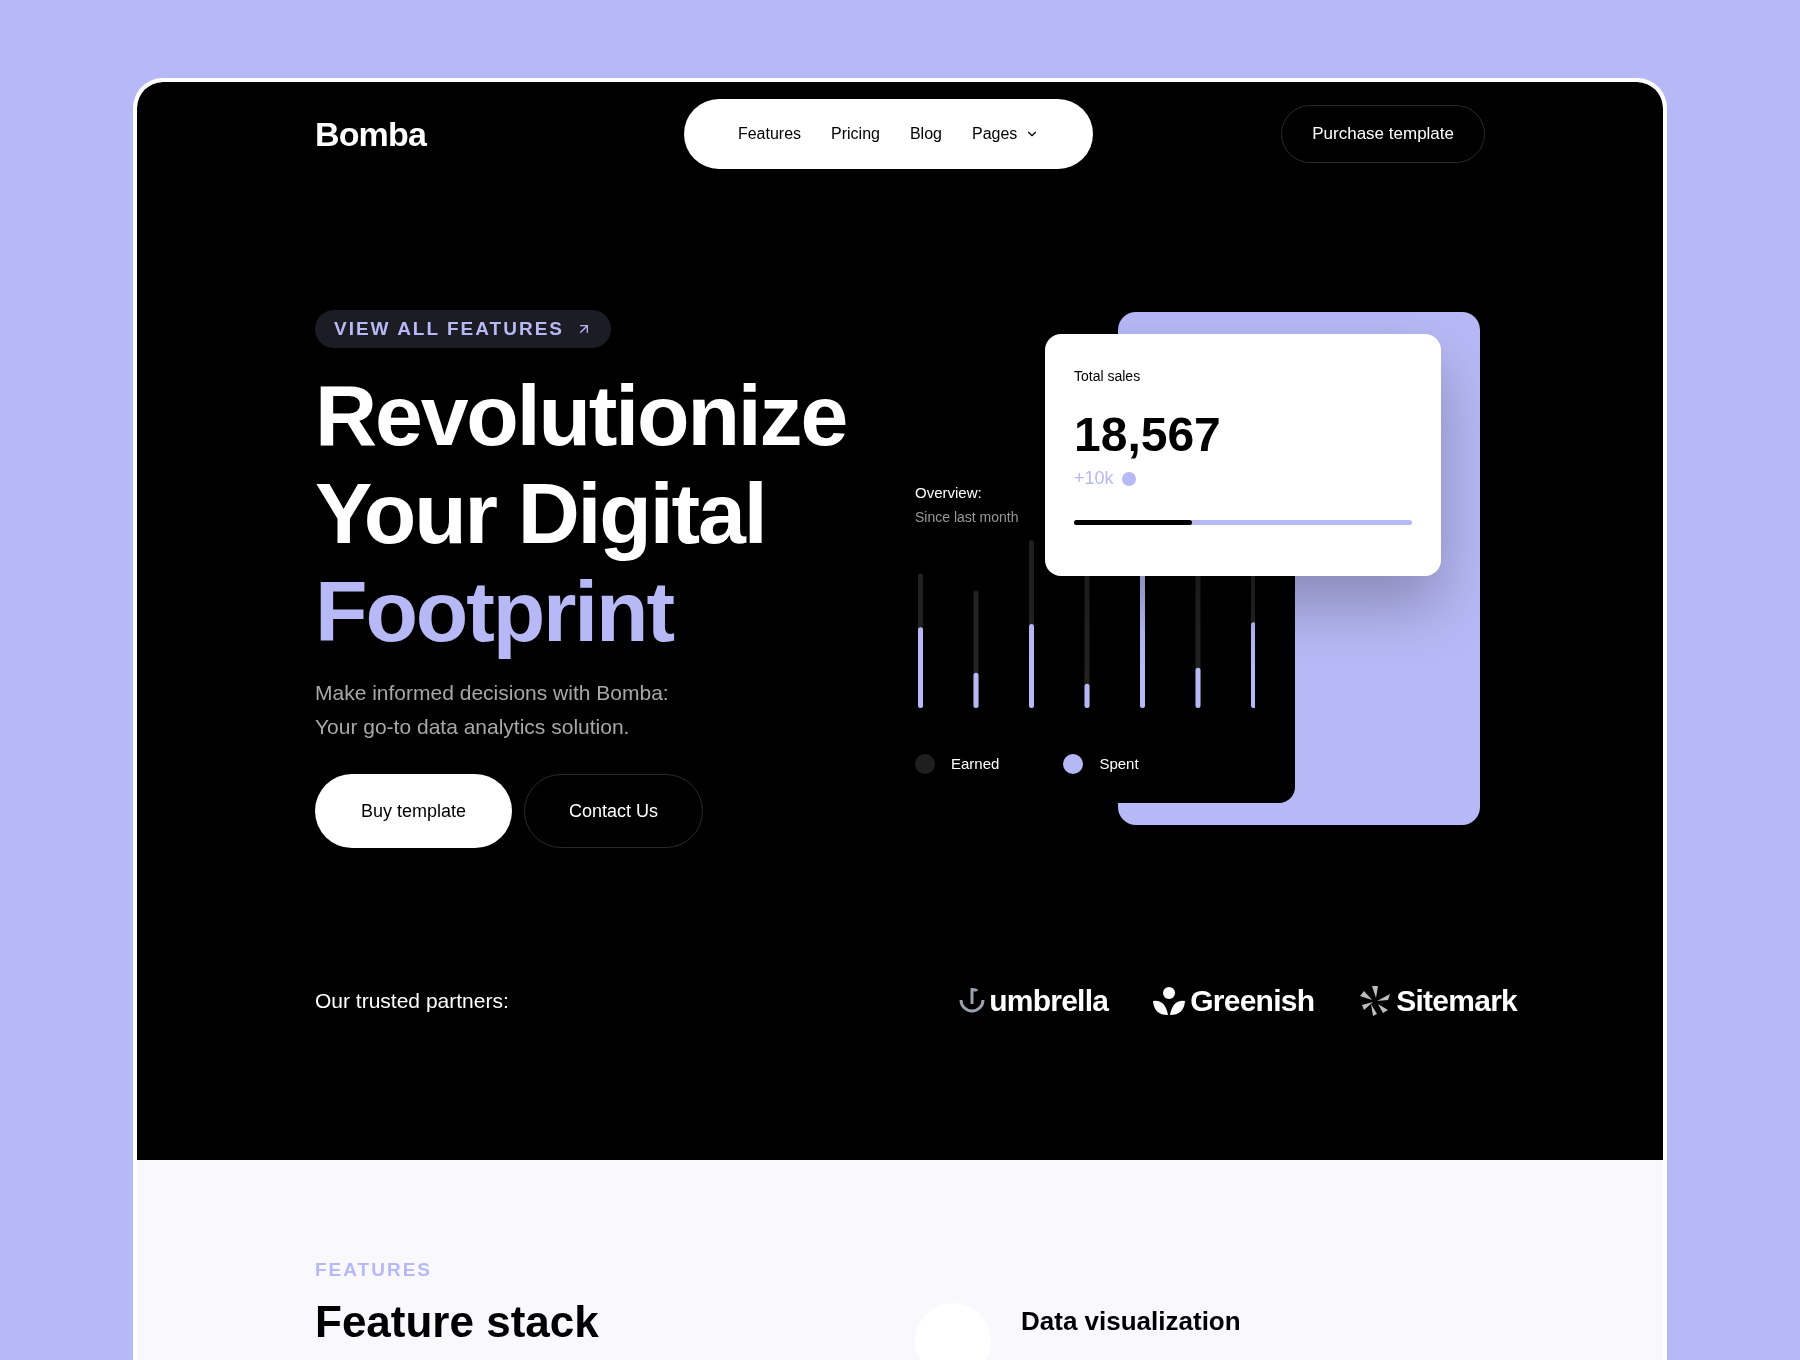  Describe the element at coordinates (581, 513) in the screenshot. I see `hero-title: Revolutionize Your Digital Footprint` at that location.